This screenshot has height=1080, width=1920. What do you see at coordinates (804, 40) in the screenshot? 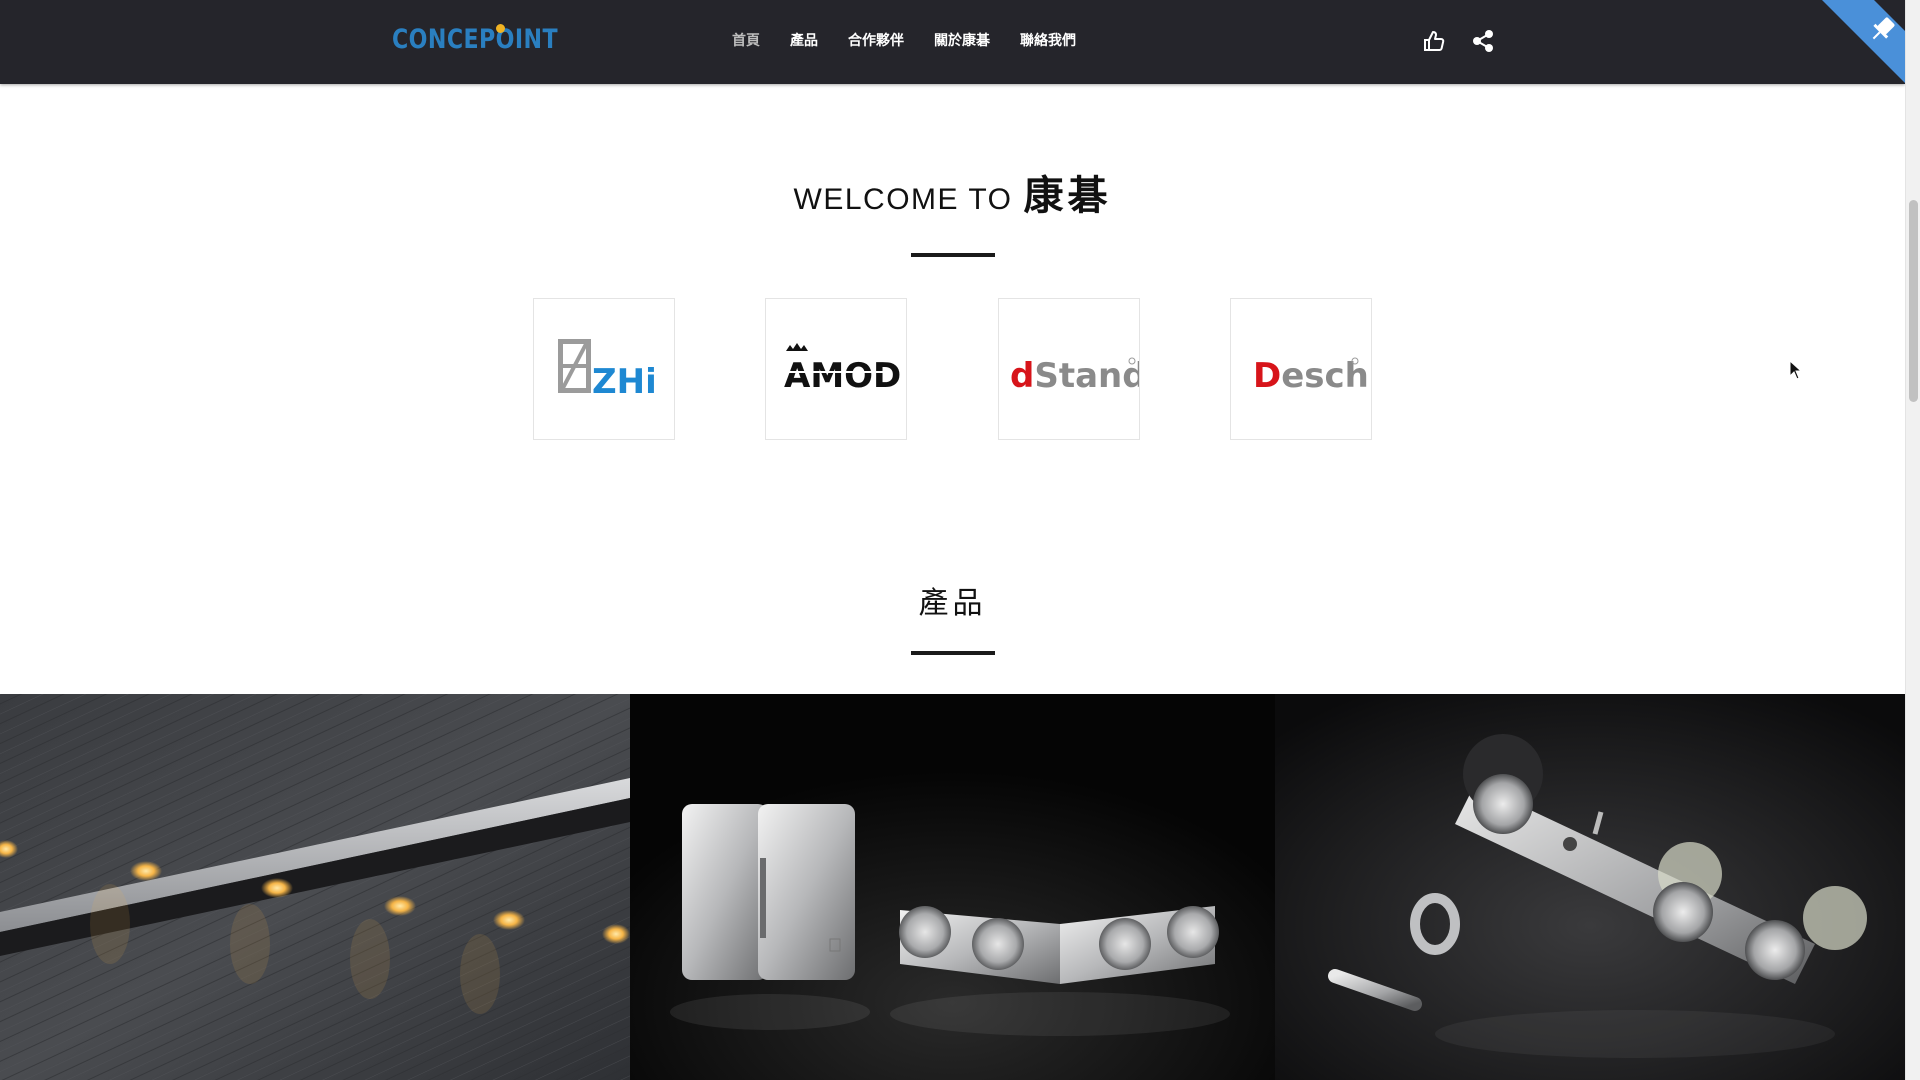
I see `nav-item-products: 產品` at bounding box center [804, 40].